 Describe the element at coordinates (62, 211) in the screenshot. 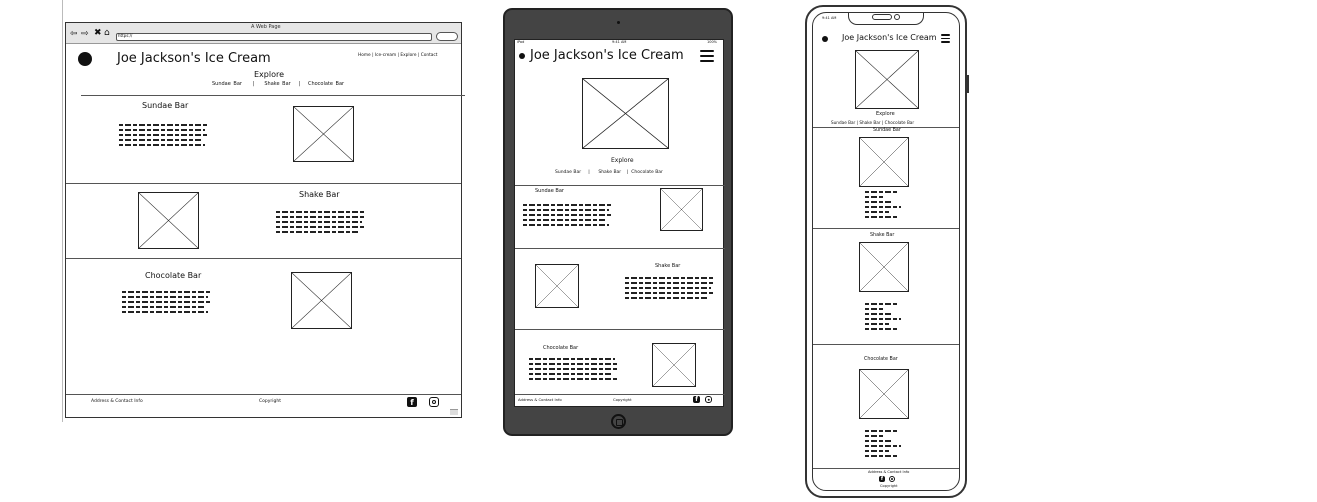

I see `guide-line` at that location.